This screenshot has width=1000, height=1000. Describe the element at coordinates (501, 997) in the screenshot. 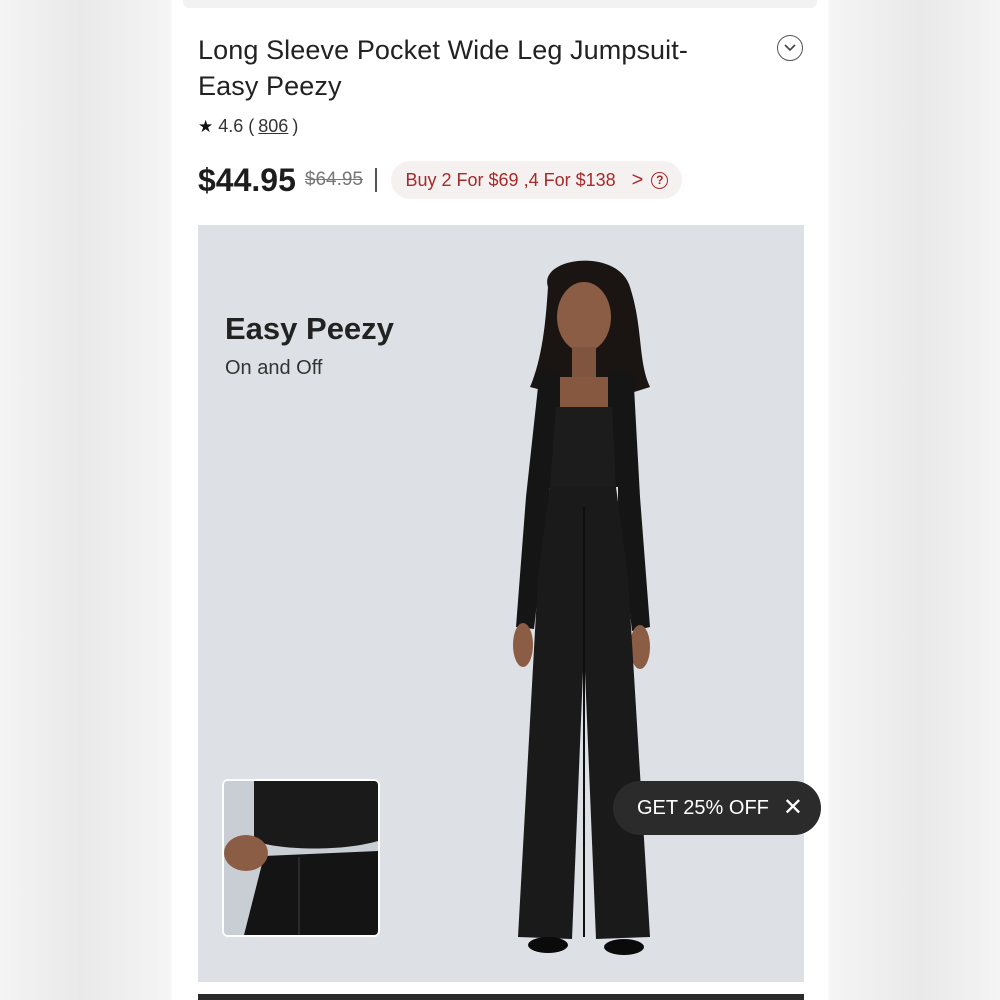

I see `next-images-strip` at that location.